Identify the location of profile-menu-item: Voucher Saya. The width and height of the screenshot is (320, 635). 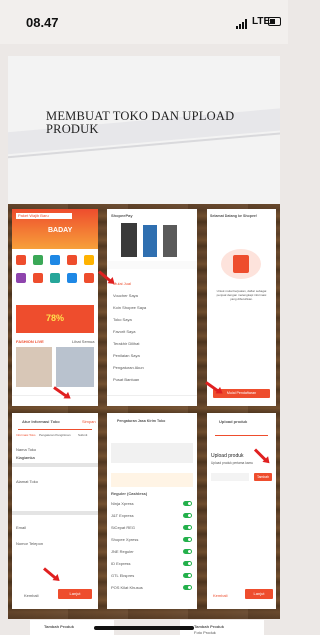
(125, 295).